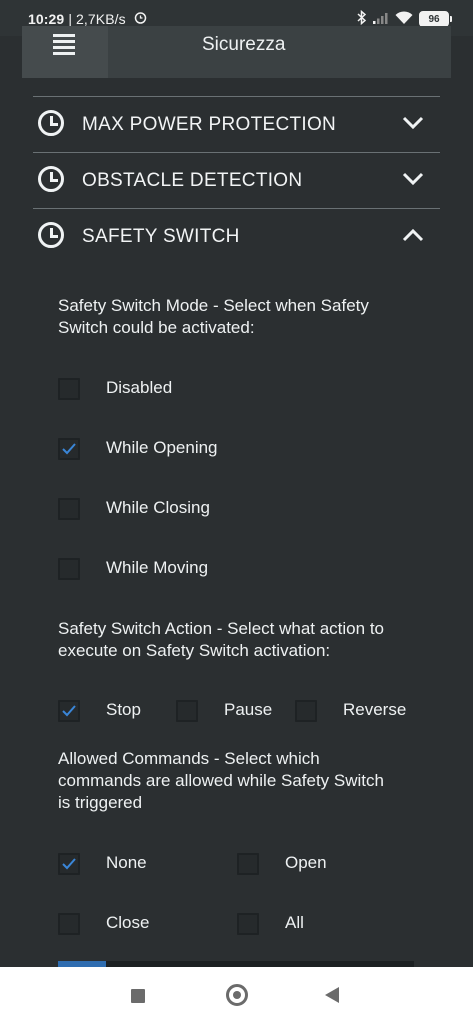  What do you see at coordinates (189, 758) in the screenshot?
I see `commands-description-line: Allowed Commands - Select which` at bounding box center [189, 758].